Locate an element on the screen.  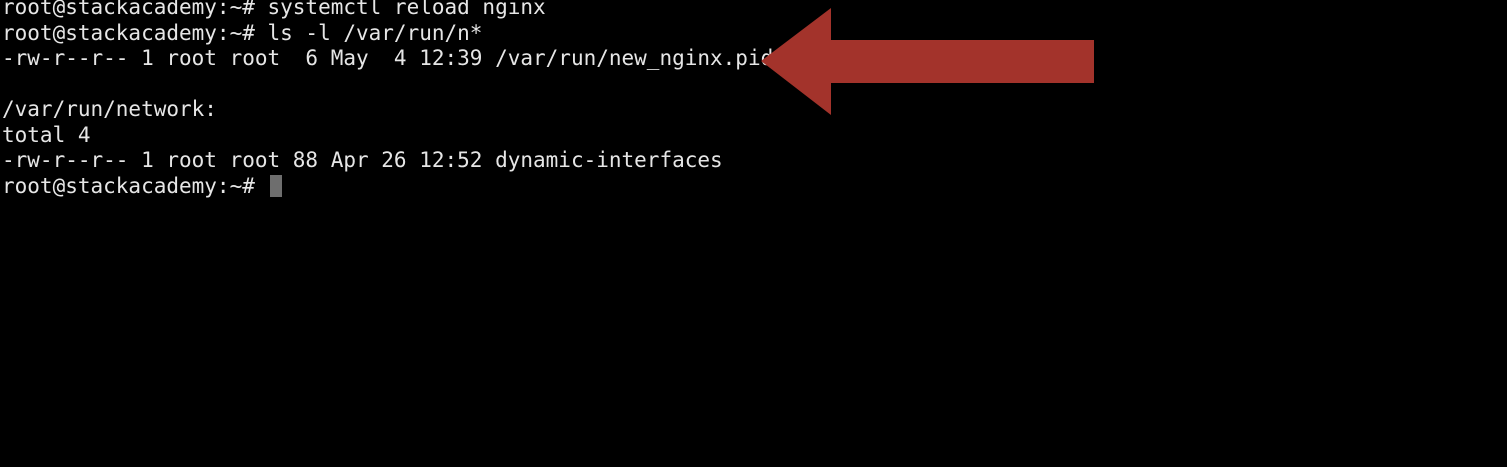
terminal-line: /var/run/network: is located at coordinates (109, 109).